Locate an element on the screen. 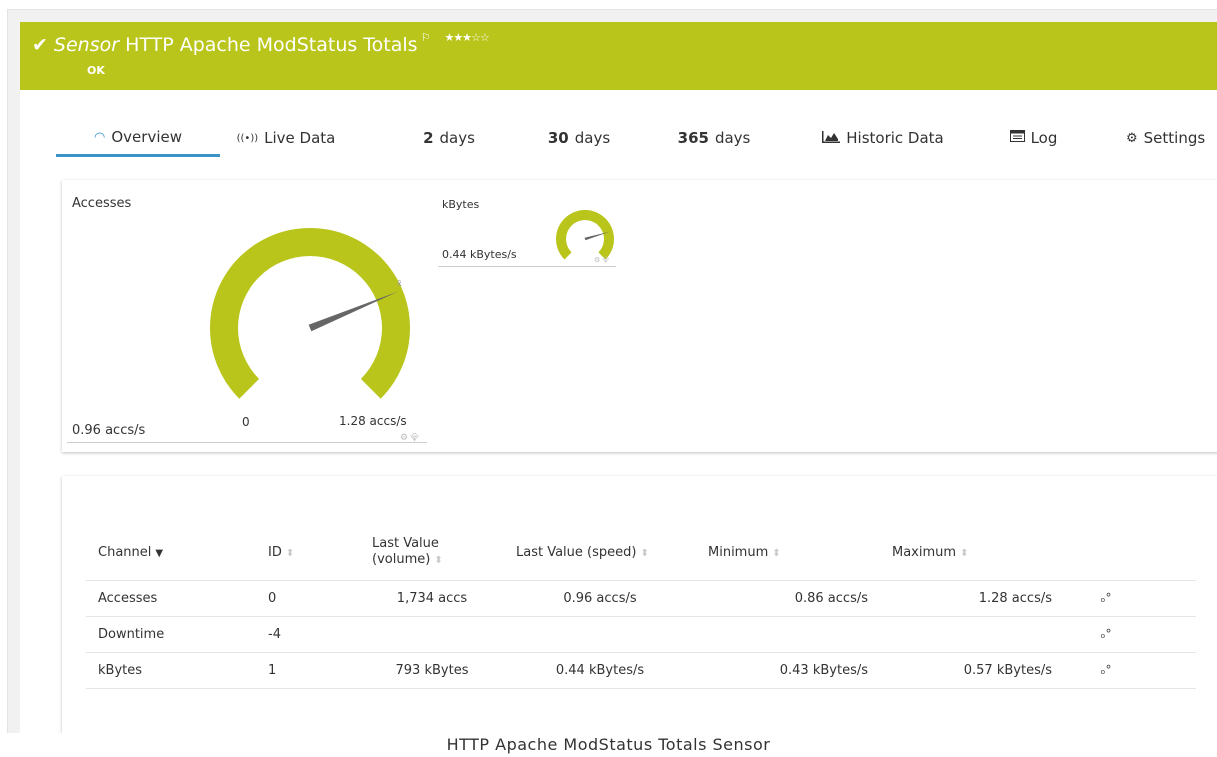 This screenshot has height=757, width=1217. column-header-id: ID ⬍ is located at coordinates (308, 552).